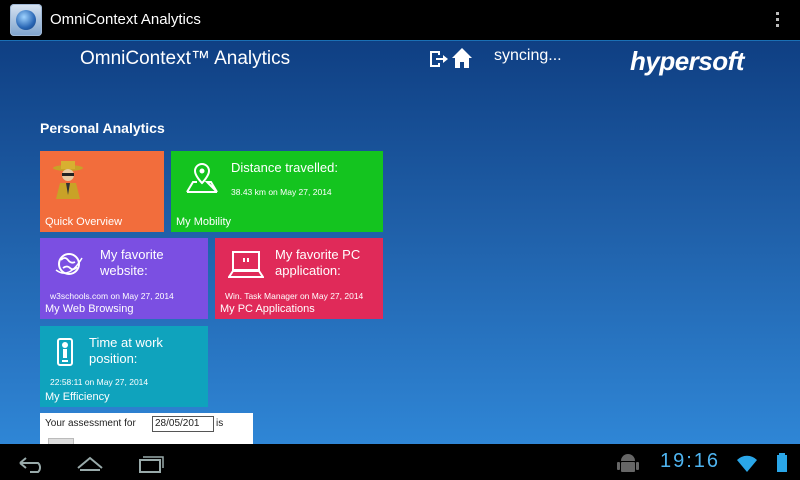 Image resolution: width=800 pixels, height=480 pixels. Describe the element at coordinates (90, 423) in the screenshot. I see `assessment-label-prefix: Your assessment for` at that location.